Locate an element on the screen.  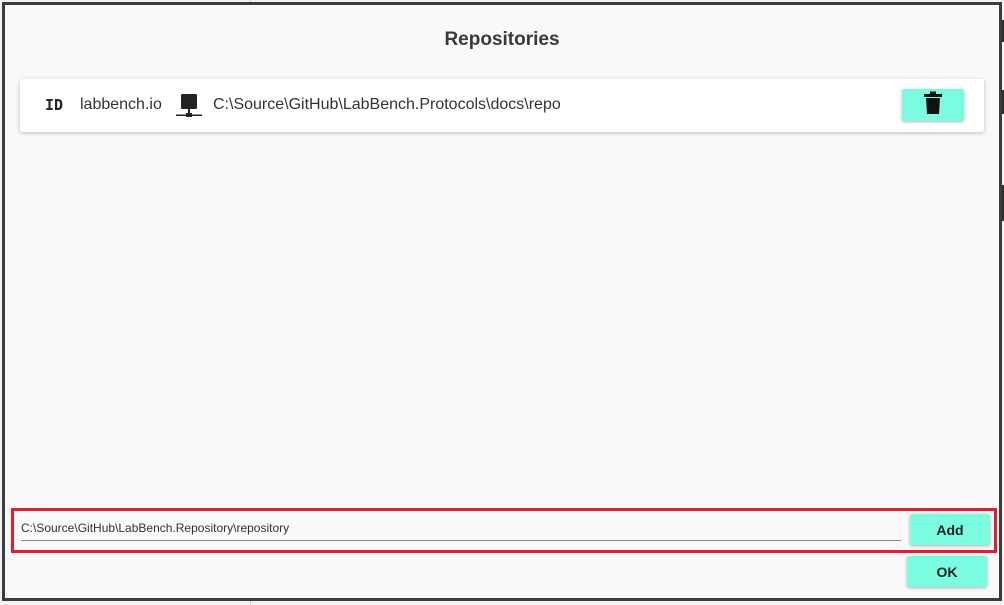
add-repository-row: Add is located at coordinates (504, 530).